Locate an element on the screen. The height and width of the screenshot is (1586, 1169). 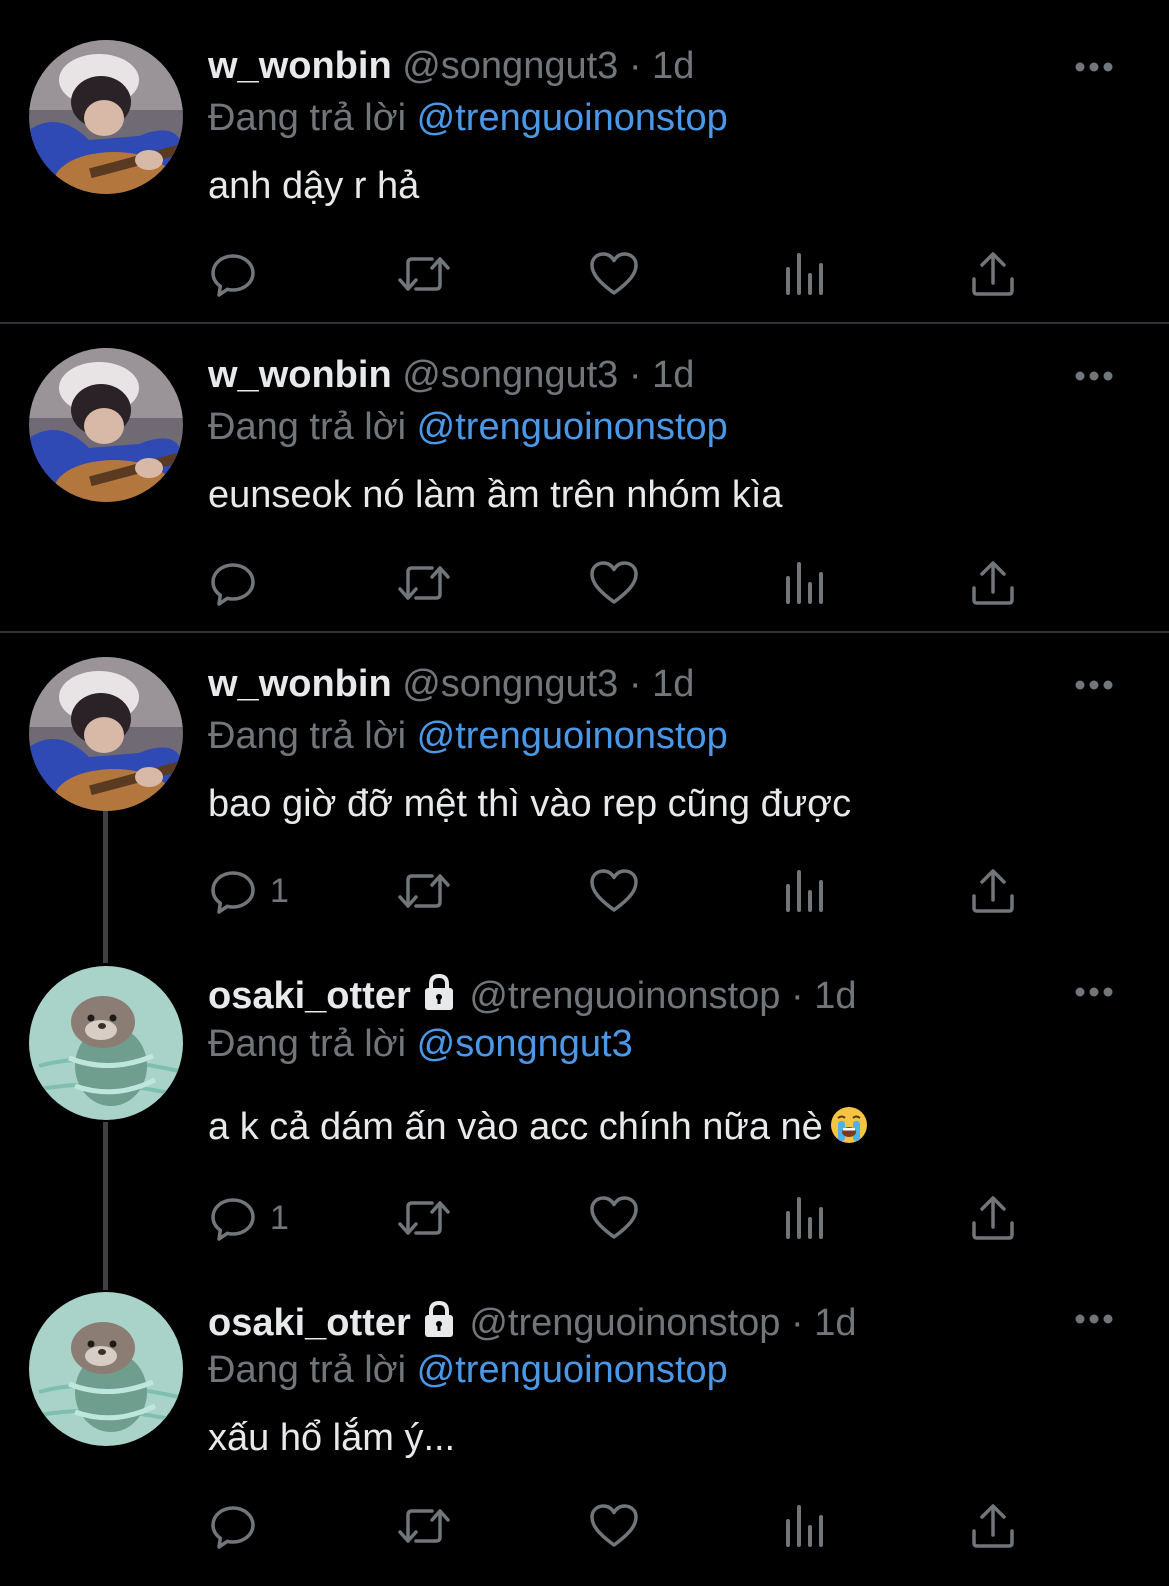
action-bar: 1 is located at coordinates (623, 1218).